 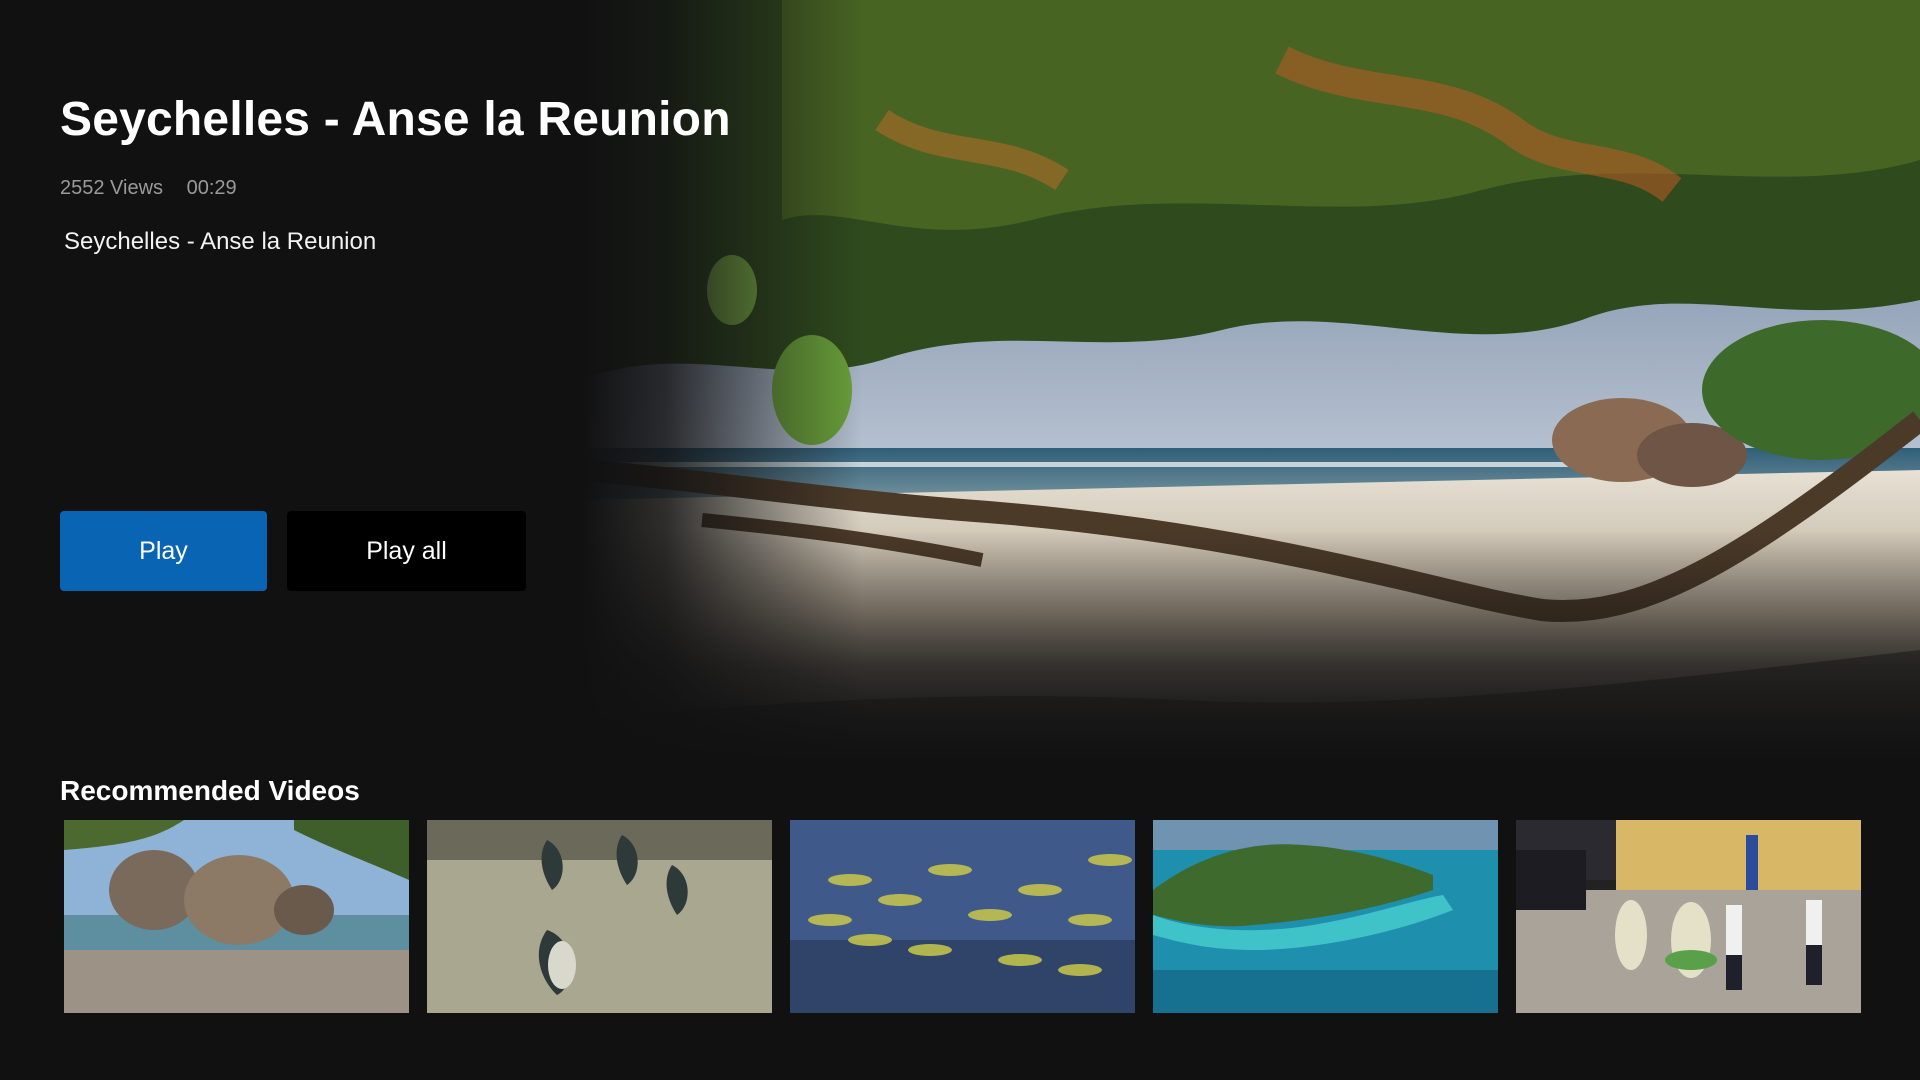 I want to click on recommended-videos-heading: Recommended Videos, so click(x=210, y=790).